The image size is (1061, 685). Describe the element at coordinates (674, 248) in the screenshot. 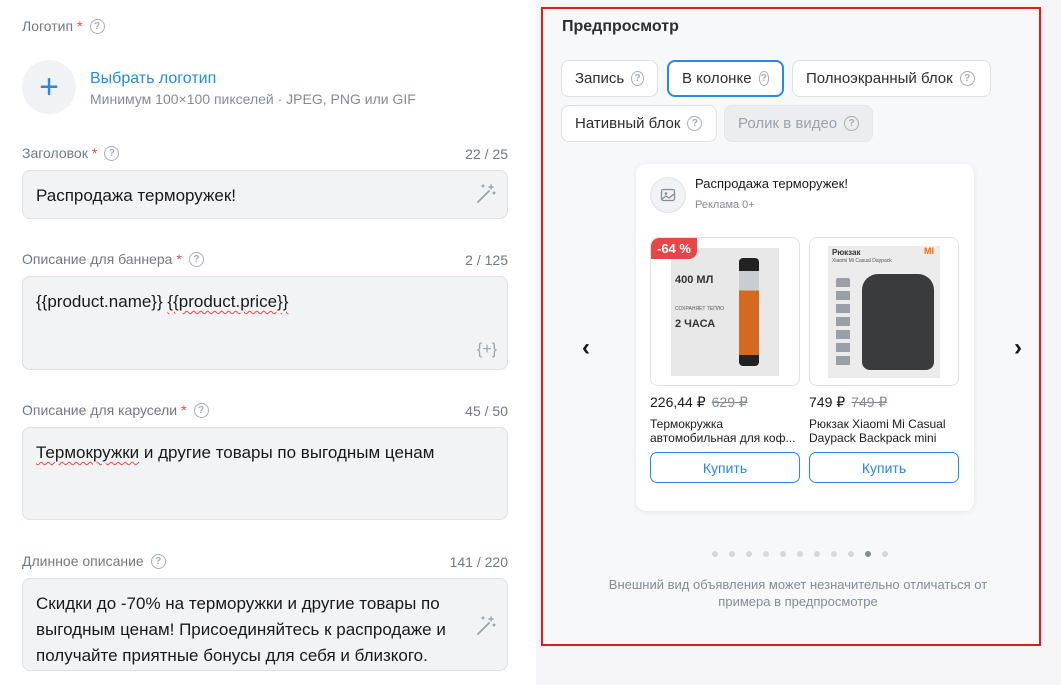

I see `discount-badge: -64 %` at that location.